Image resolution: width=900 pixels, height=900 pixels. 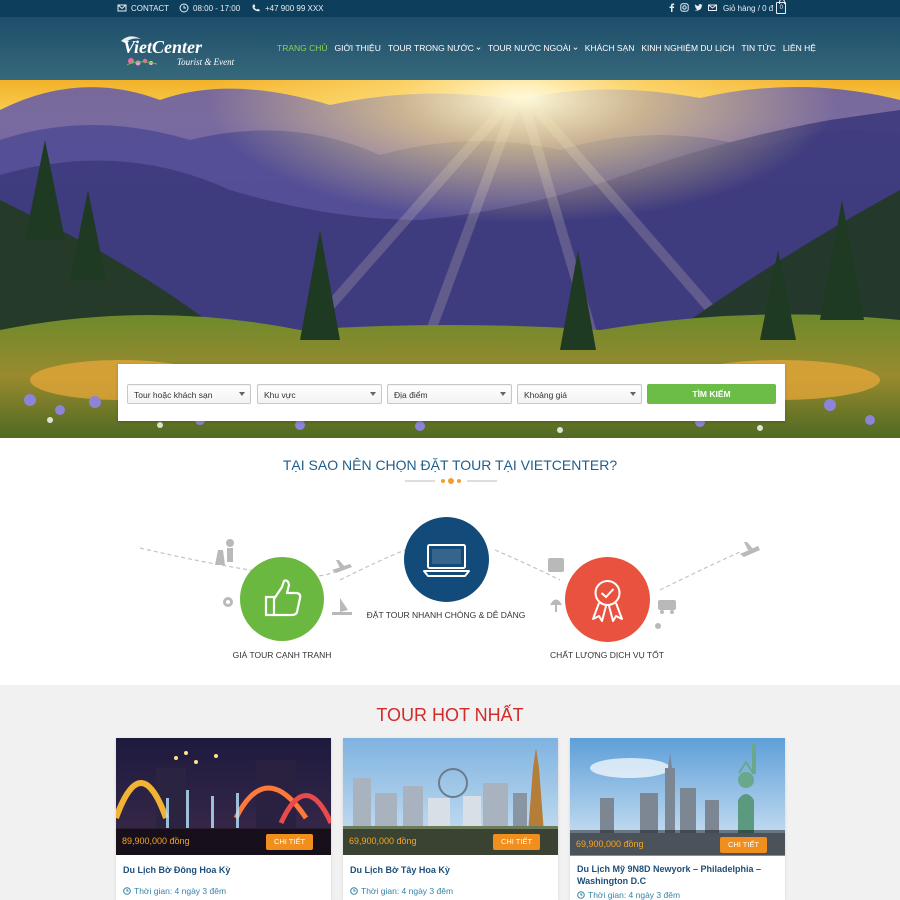 I want to click on logo-tagline: Tourist & Event, so click(x=206, y=62).